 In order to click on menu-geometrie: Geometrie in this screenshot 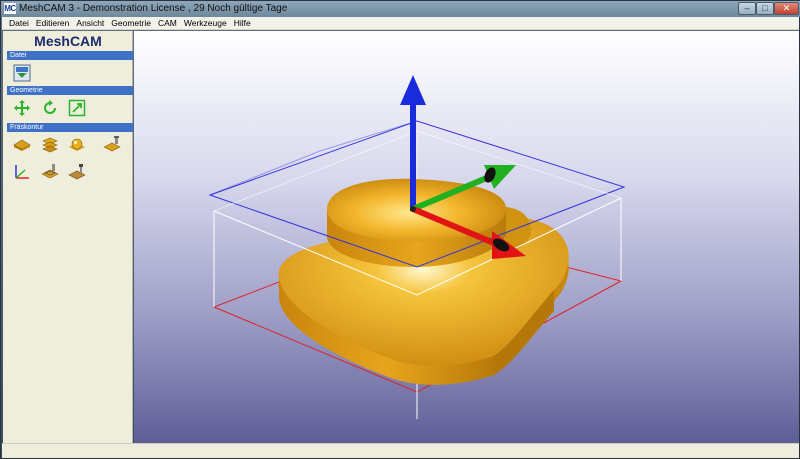, I will do `click(131, 23)`.